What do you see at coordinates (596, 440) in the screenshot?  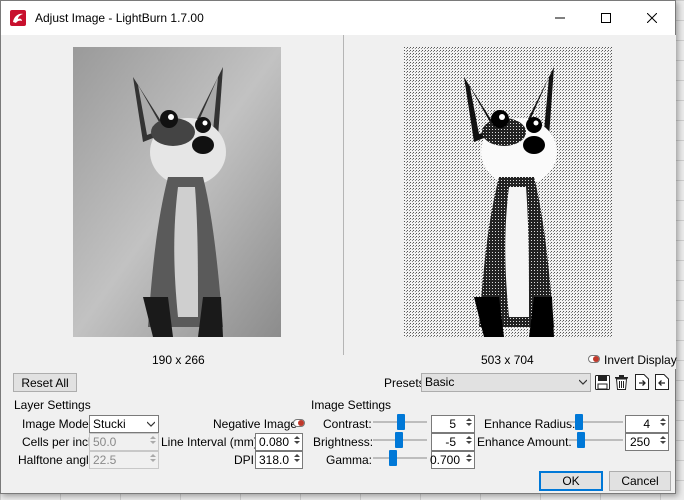 I see `enhance-amount-slider` at bounding box center [596, 440].